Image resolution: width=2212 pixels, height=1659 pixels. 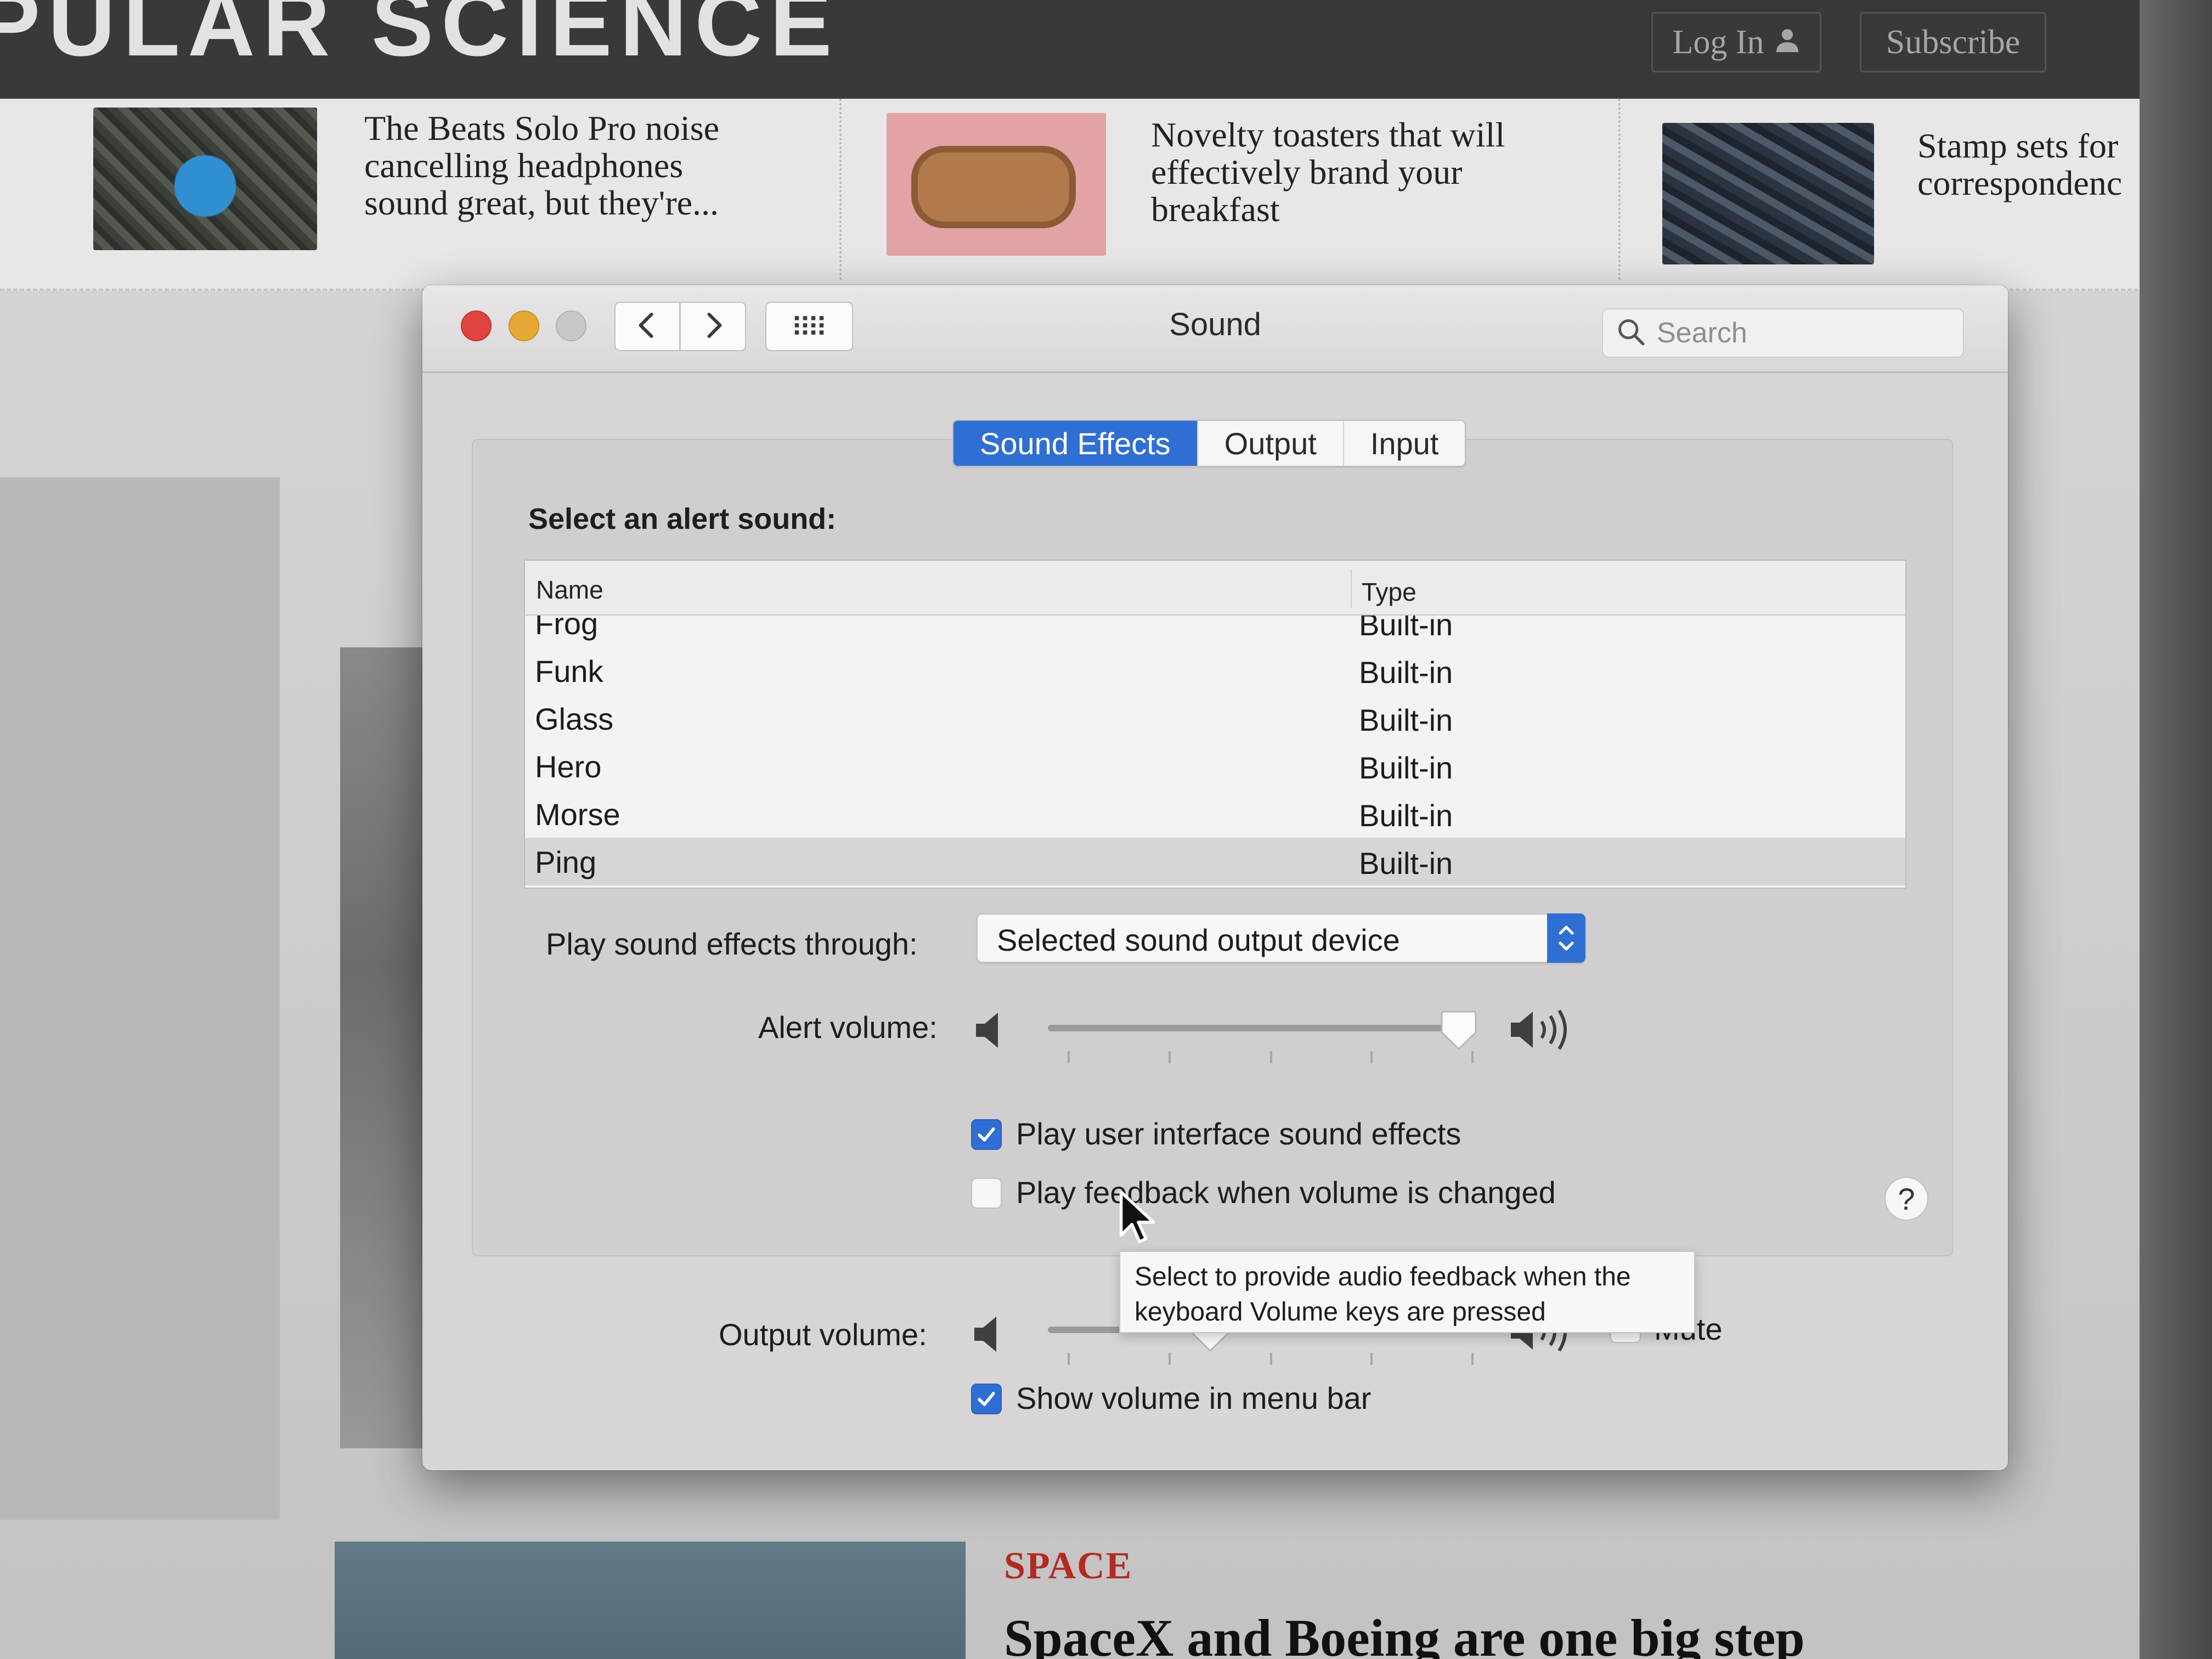 I want to click on sound-name: Ping, so click(x=566, y=862).